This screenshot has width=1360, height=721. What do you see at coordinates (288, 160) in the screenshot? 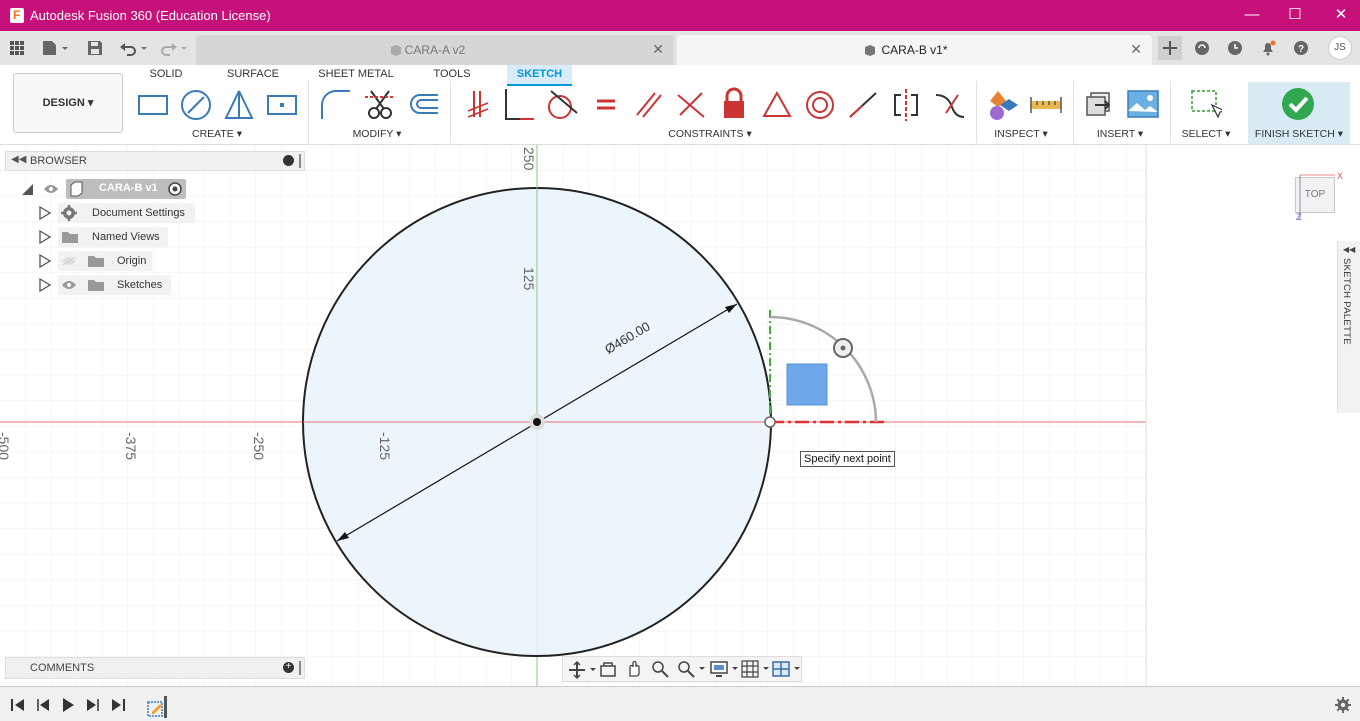
I see `collapse-browser-icon` at bounding box center [288, 160].